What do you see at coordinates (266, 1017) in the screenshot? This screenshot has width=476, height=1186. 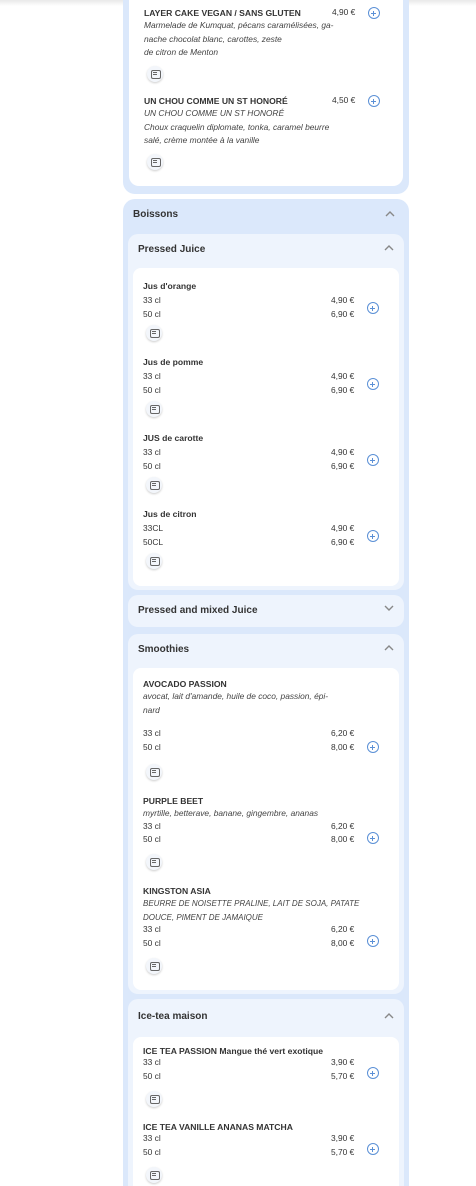 I see `category-header: Ice-tea maison` at bounding box center [266, 1017].